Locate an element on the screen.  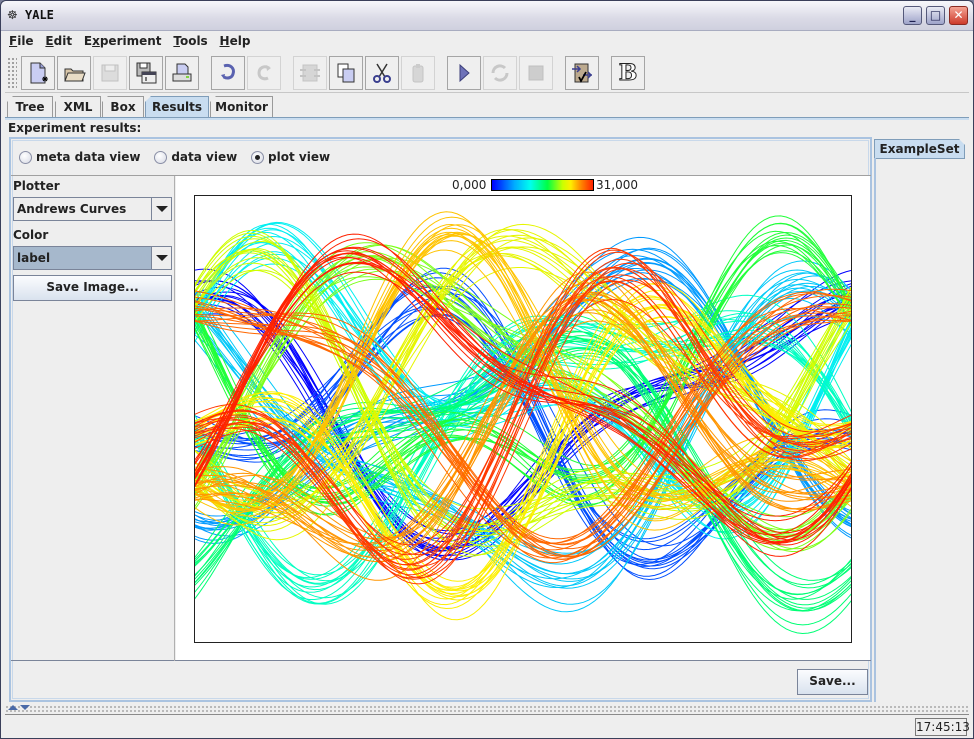
stop-icon is located at coordinates (536, 73).